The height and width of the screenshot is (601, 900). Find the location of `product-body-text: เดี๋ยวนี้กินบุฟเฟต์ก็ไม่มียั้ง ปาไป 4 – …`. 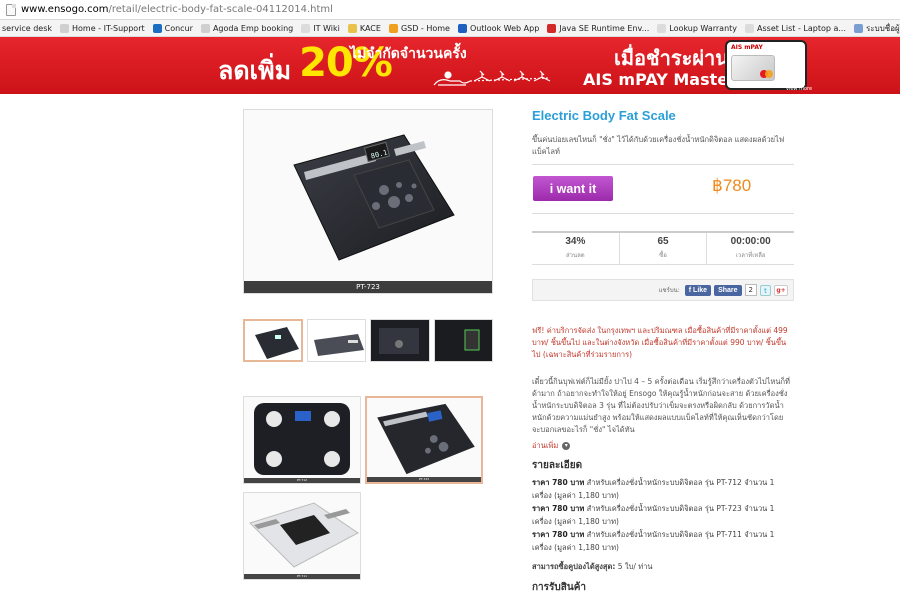

product-body-text: เดี๋ยวนี้กินบุฟเฟต์ก็ไม่มียั้ง ปาไป 4 – … is located at coordinates (661, 405).